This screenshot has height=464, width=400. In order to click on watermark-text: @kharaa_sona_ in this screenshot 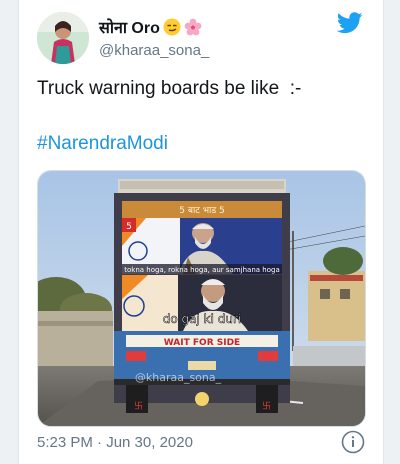, I will do `click(178, 377)`.